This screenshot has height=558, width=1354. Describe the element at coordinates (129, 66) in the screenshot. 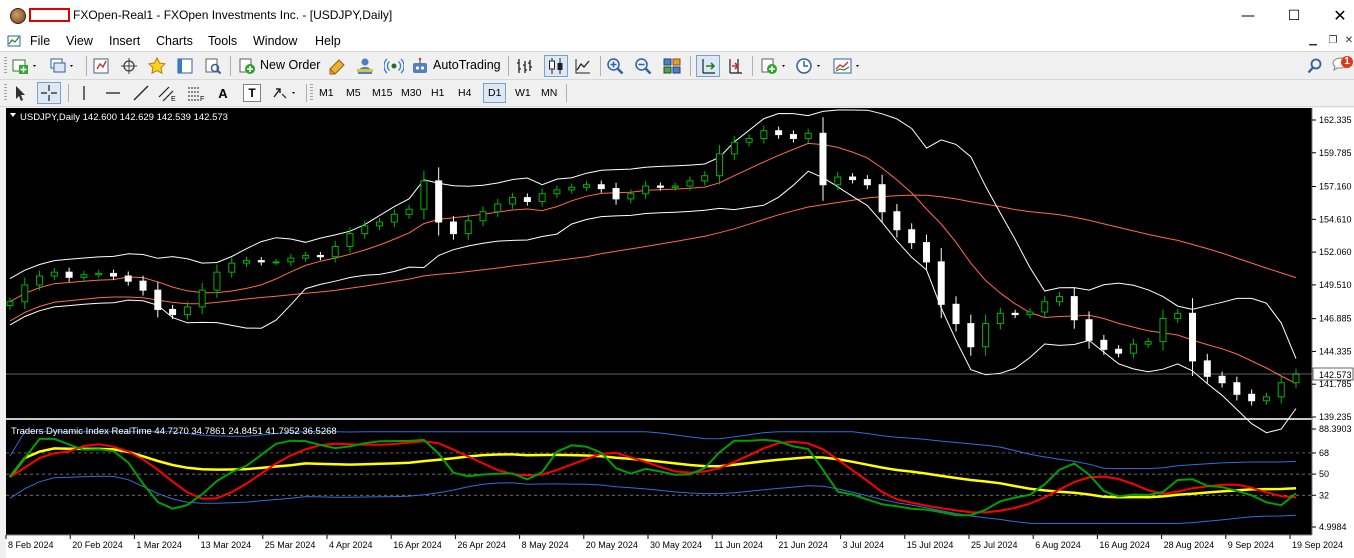

I see `data-window-crosshair-icon` at that location.